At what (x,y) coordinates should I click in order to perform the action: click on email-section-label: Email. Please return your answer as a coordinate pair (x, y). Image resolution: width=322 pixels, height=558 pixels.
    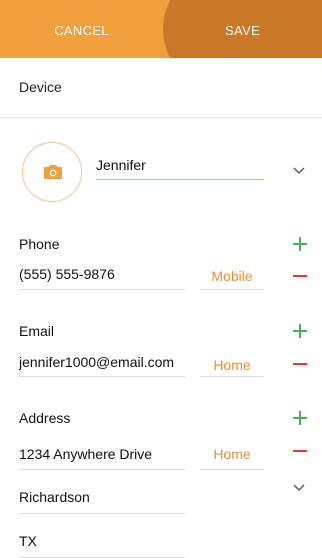
    Looking at the image, I should click on (37, 331).